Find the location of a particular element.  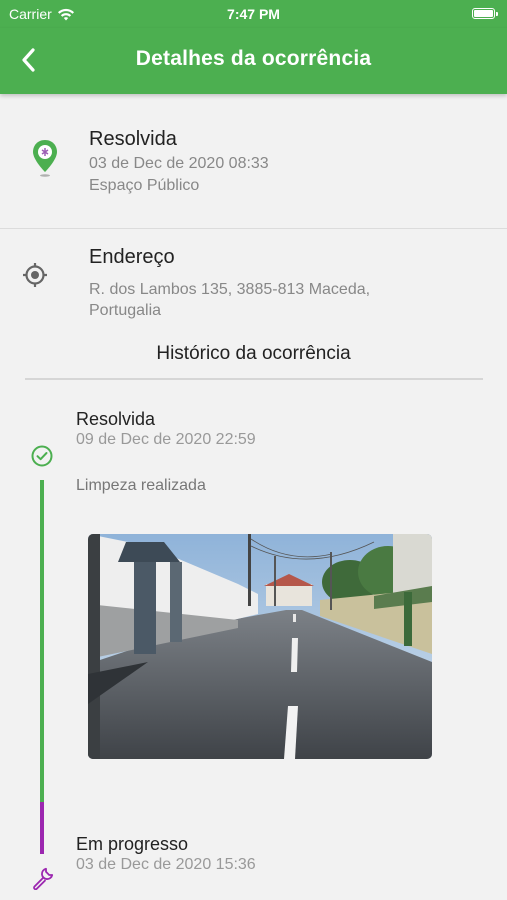

event-note-resolved: Limpeza realizada is located at coordinates (141, 485).